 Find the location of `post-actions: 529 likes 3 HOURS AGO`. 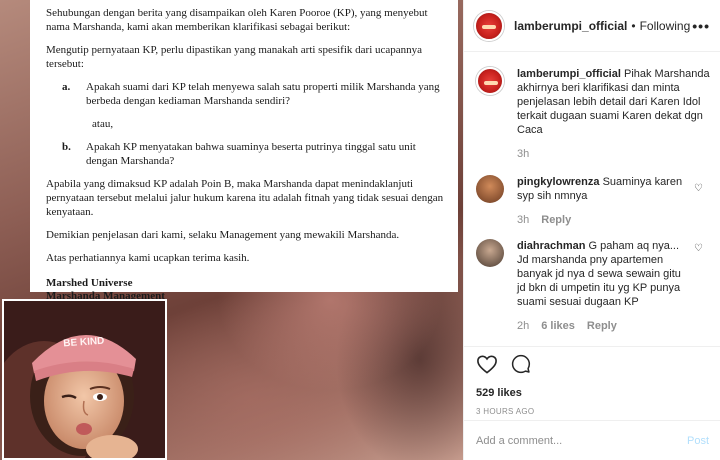

post-actions: 529 likes 3 HOURS AGO is located at coordinates (592, 383).